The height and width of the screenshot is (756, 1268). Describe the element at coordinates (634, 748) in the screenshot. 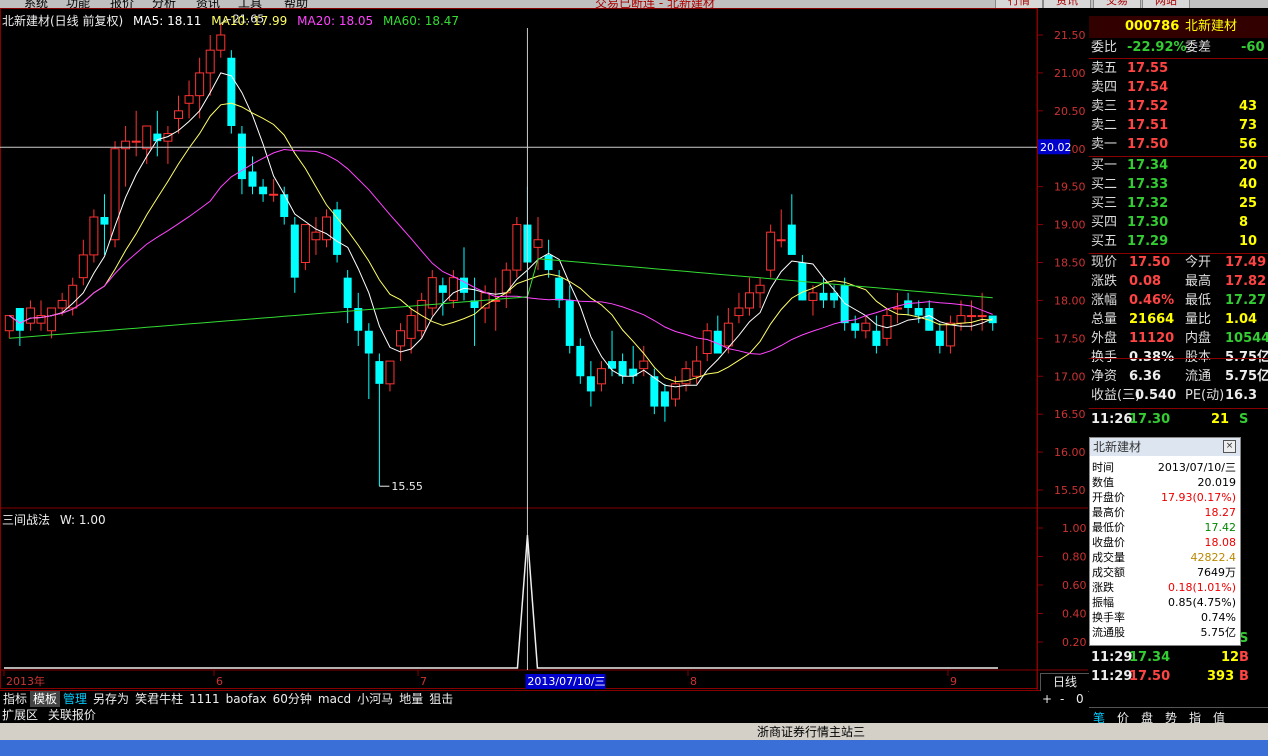

I see `taskbar` at that location.